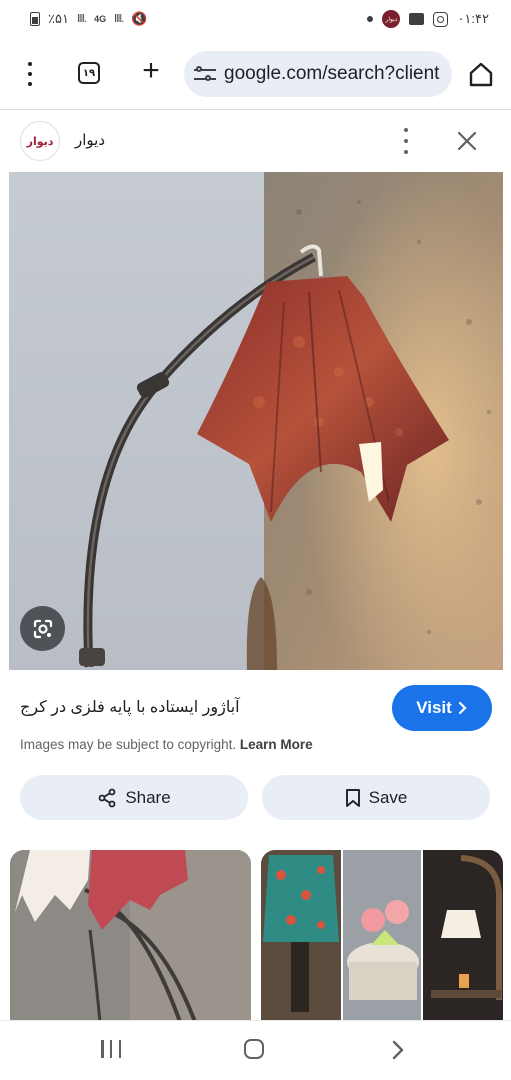  I want to click on address-bar: google.com/search?client, so click(318, 74).